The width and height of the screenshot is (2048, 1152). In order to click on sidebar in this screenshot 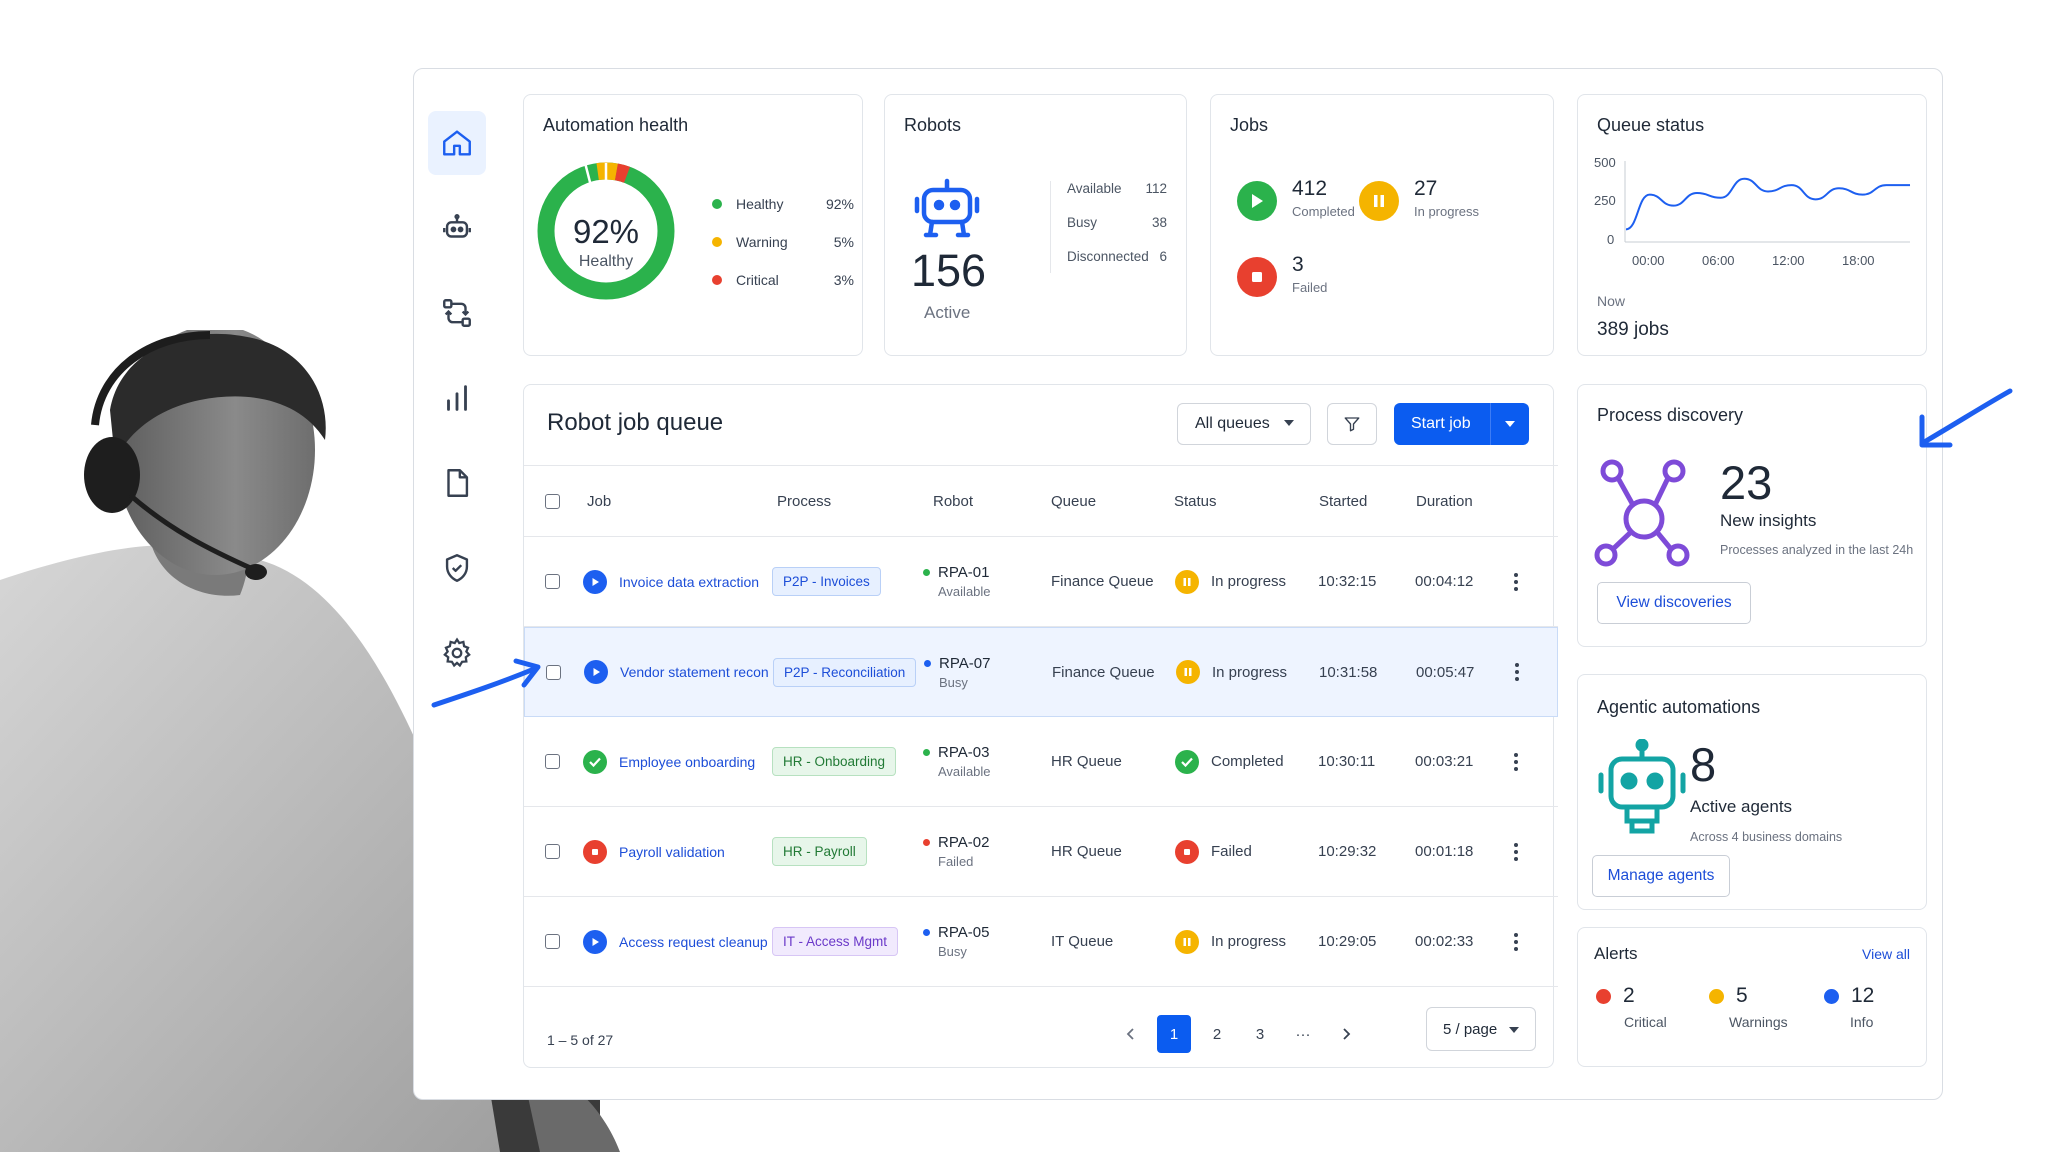, I will do `click(458, 408)`.